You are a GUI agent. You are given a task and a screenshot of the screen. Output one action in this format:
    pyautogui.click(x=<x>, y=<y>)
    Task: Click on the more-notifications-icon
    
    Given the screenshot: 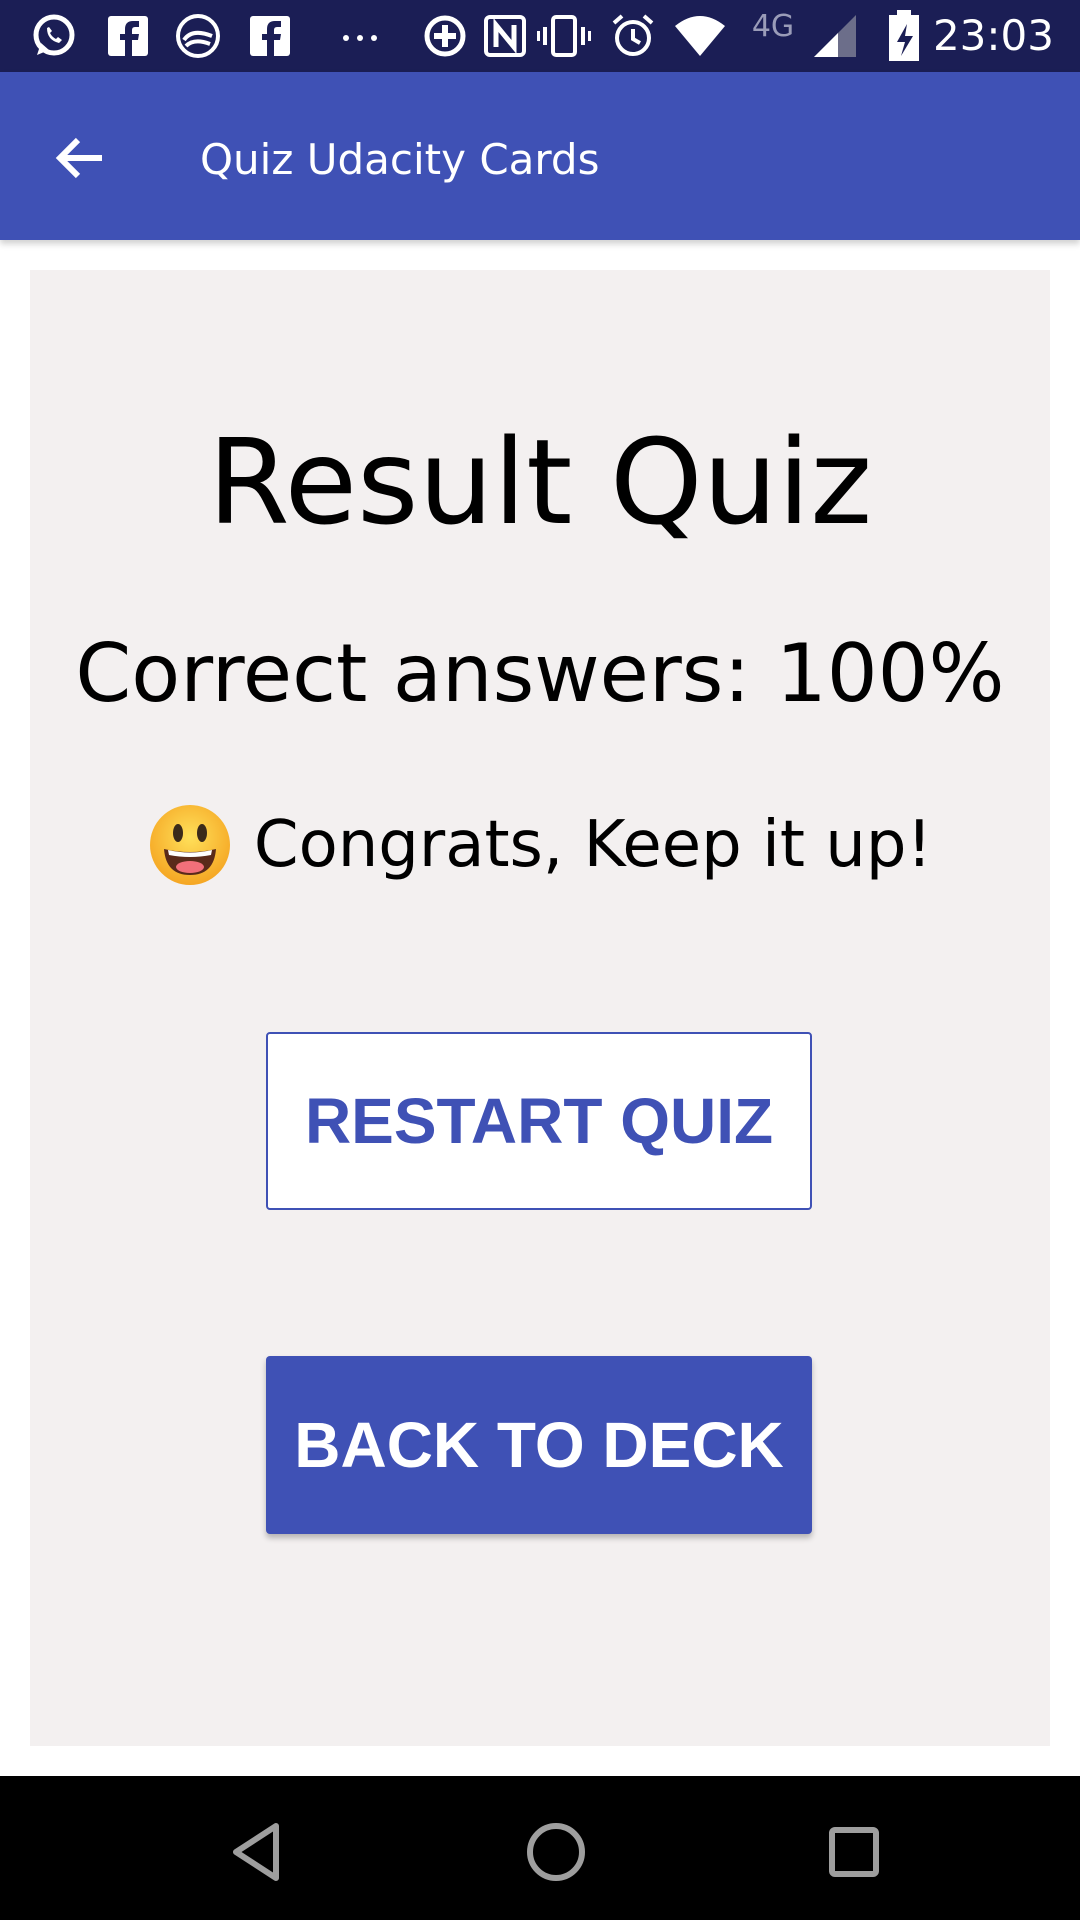 What is the action you would take?
    pyautogui.click(x=360, y=36)
    